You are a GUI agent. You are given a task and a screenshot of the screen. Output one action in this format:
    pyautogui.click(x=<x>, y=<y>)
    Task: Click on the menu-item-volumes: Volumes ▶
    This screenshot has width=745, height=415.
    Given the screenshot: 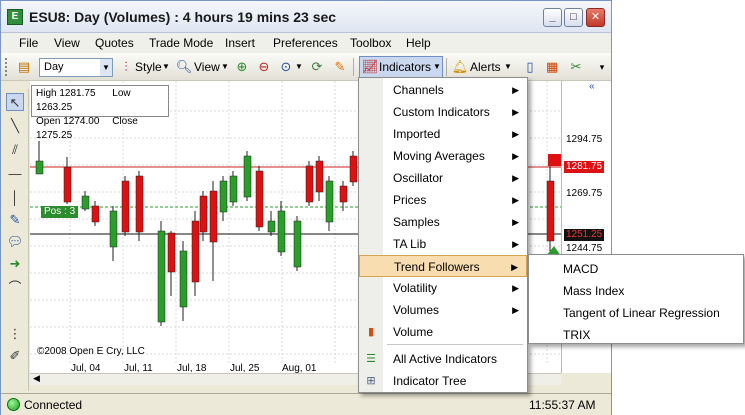 What is the action you would take?
    pyautogui.click(x=443, y=310)
    